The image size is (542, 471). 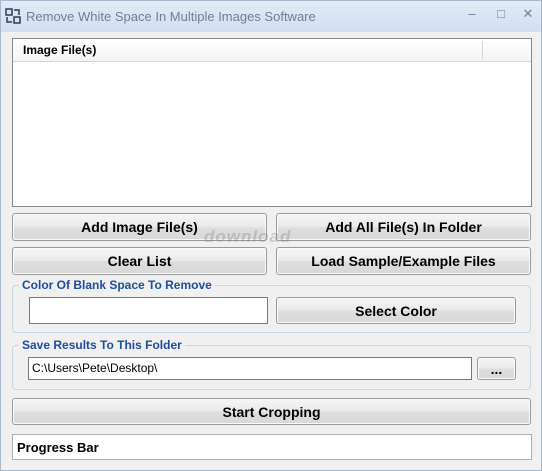 I want to click on select-color-button: Select Color, so click(x=396, y=310).